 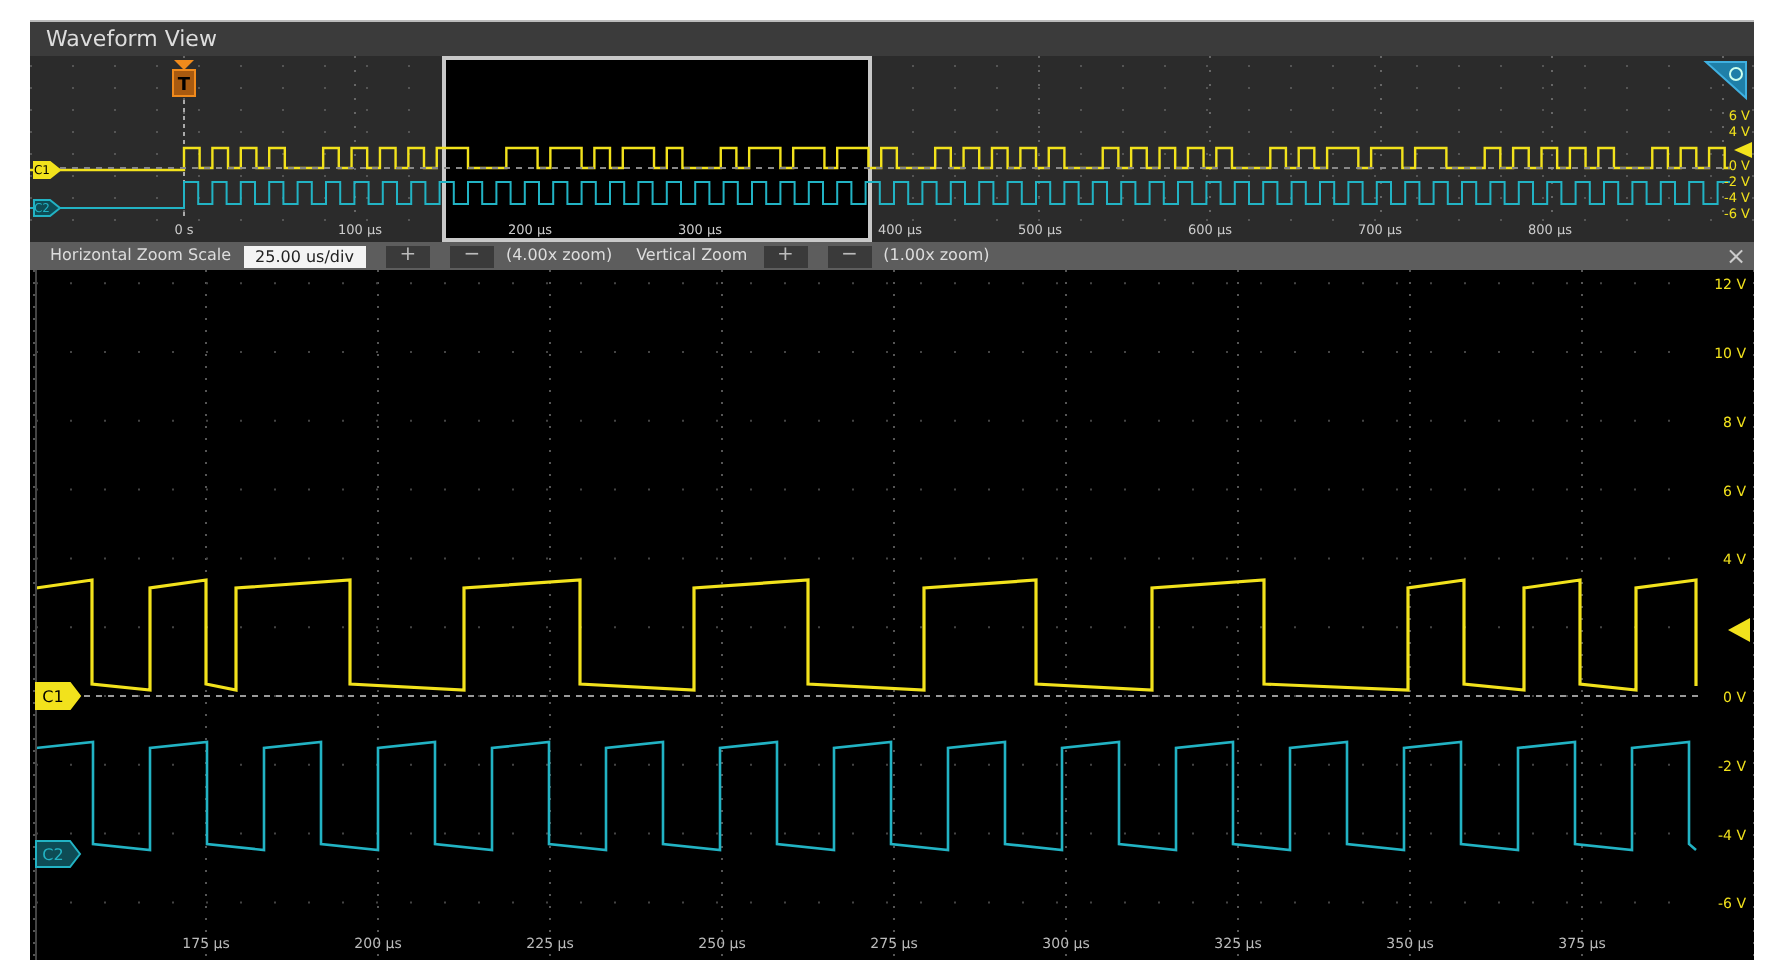 What do you see at coordinates (58, 854) in the screenshot?
I see `channel-label: C2` at bounding box center [58, 854].